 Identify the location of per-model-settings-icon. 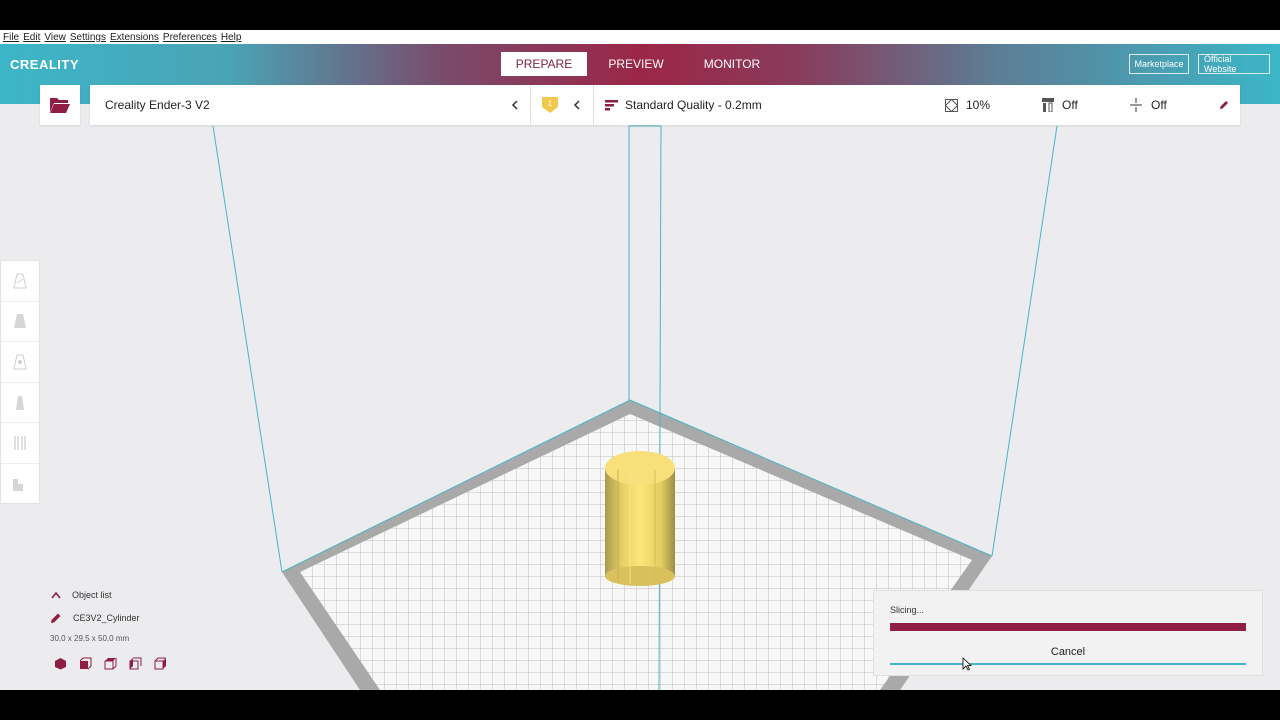
(20, 443).